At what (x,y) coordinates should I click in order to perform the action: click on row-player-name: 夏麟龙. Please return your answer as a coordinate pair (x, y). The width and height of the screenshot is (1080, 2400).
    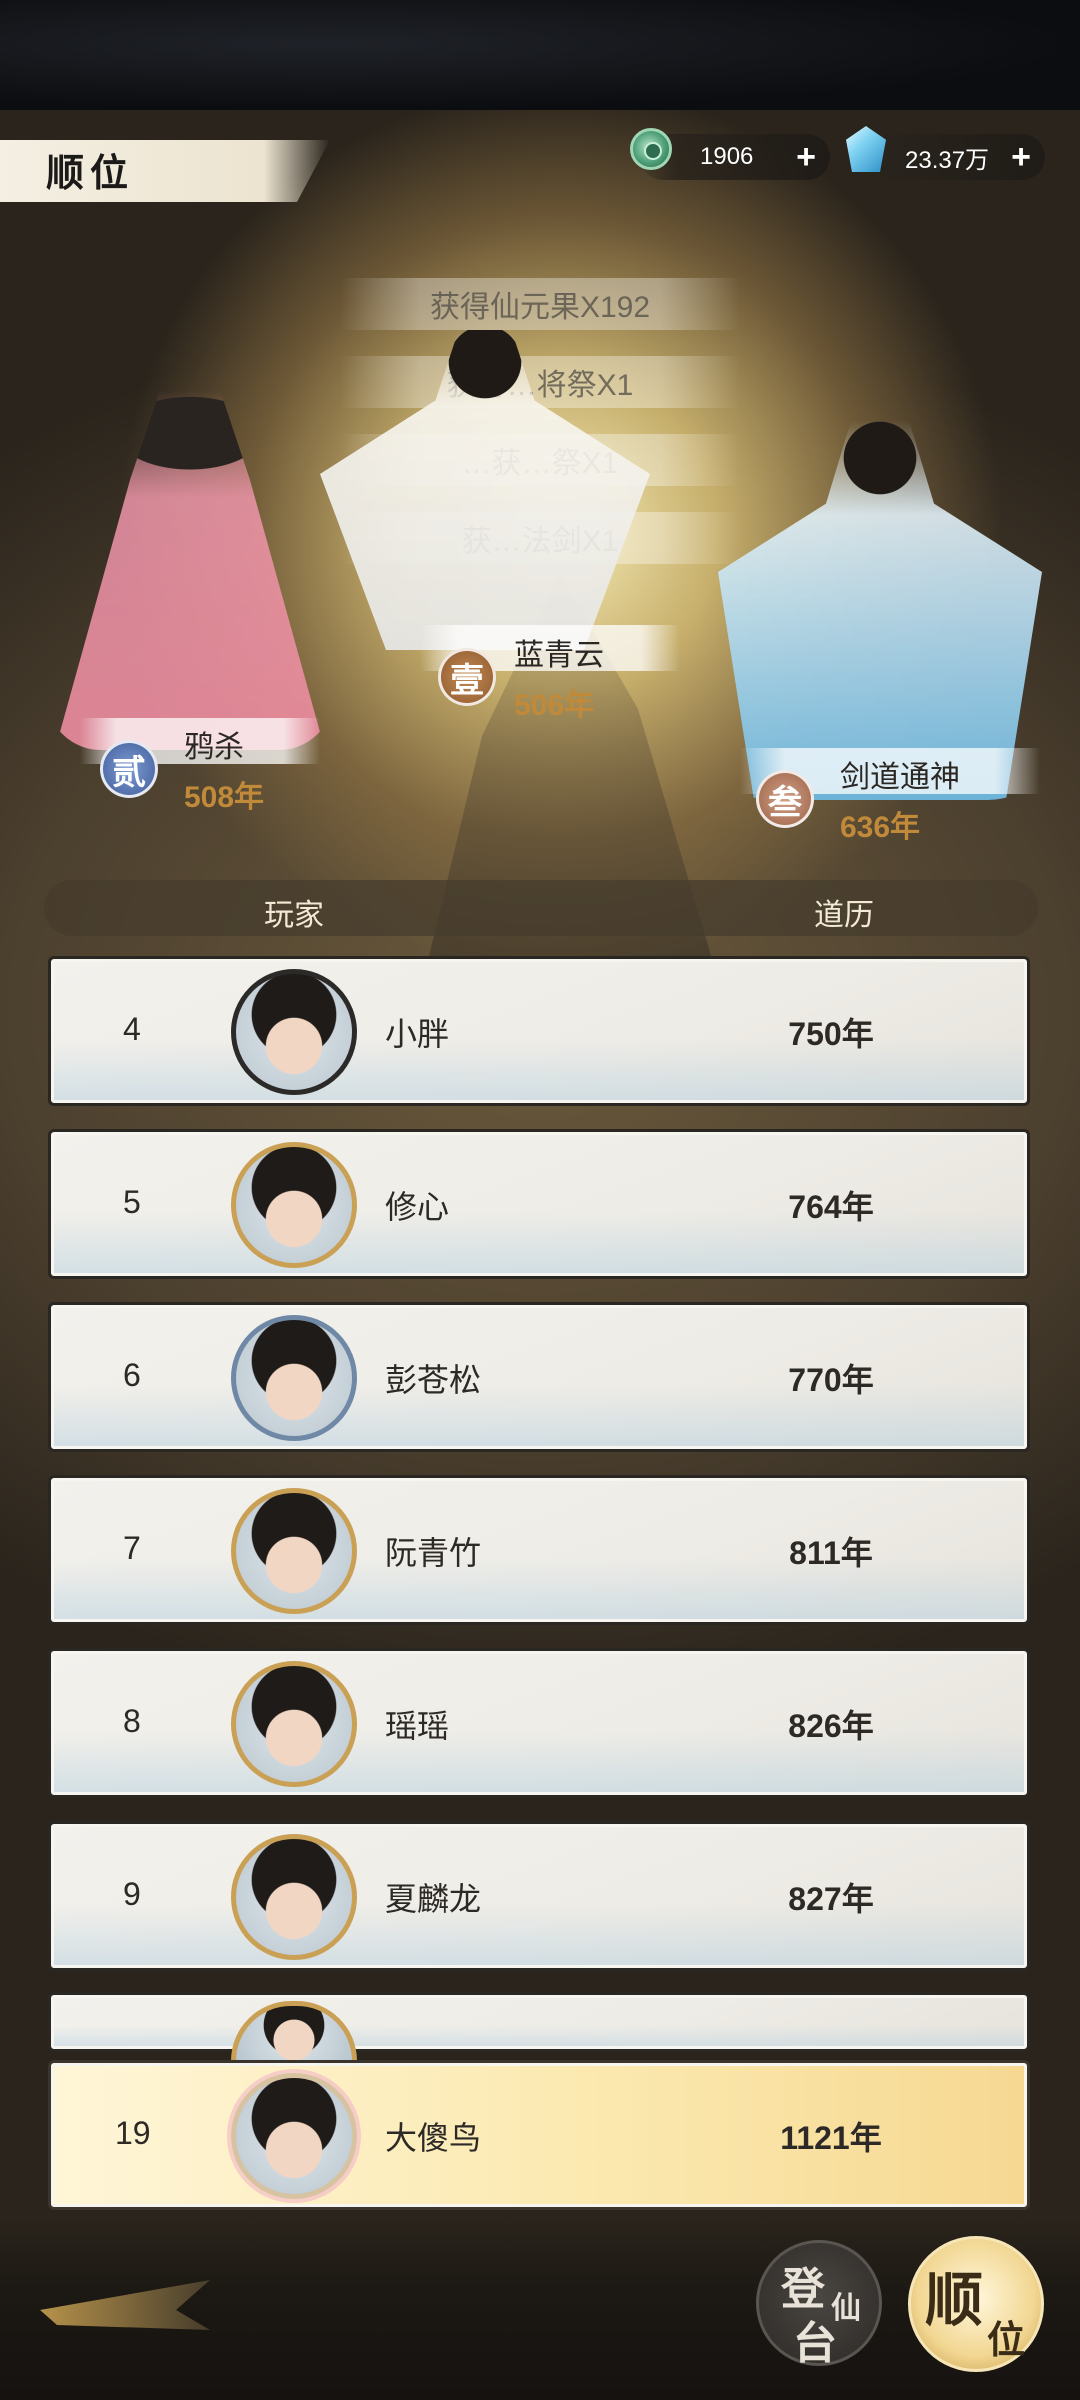
    Looking at the image, I should click on (433, 1899).